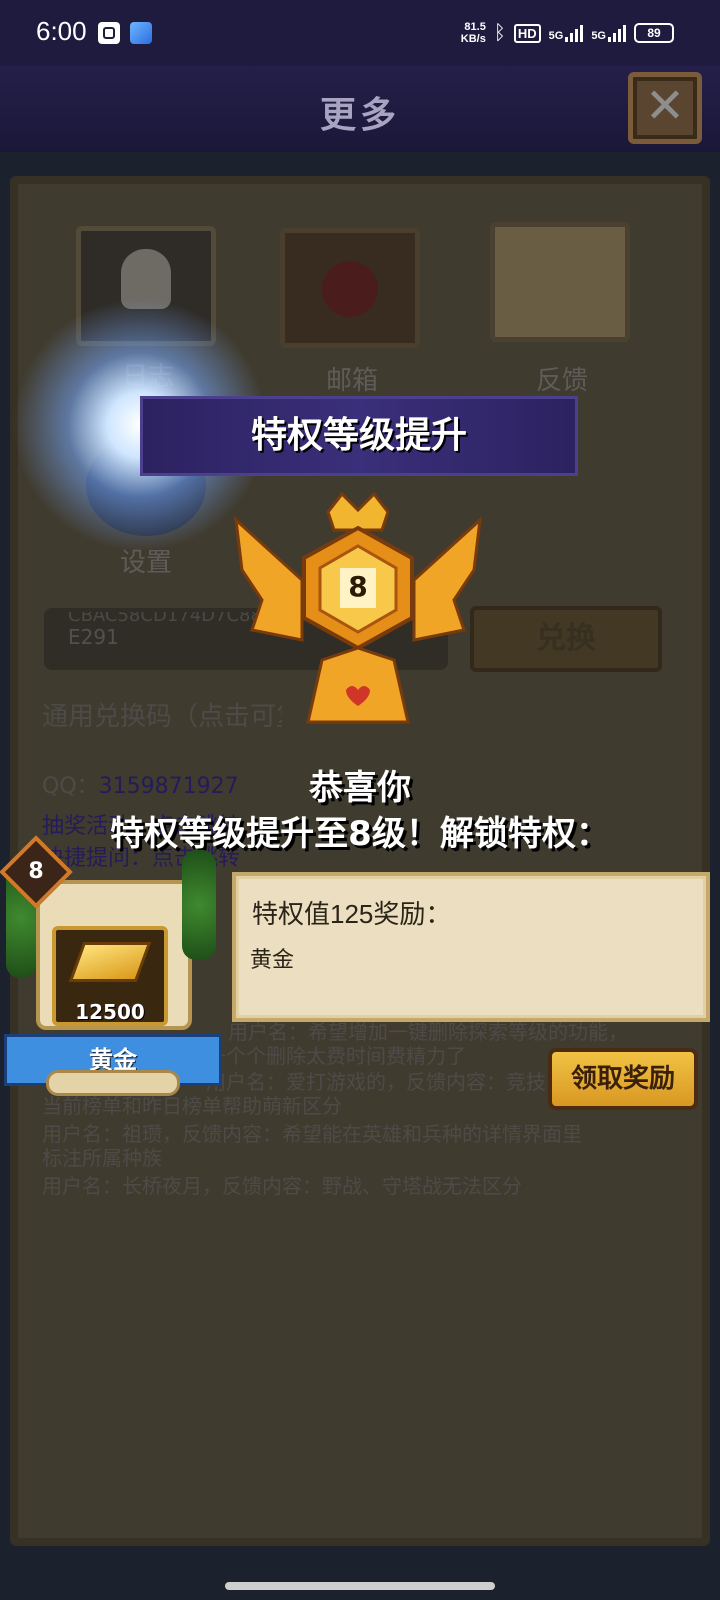 The width and height of the screenshot is (720, 1600). I want to click on signal-1: 5G, so click(566, 33).